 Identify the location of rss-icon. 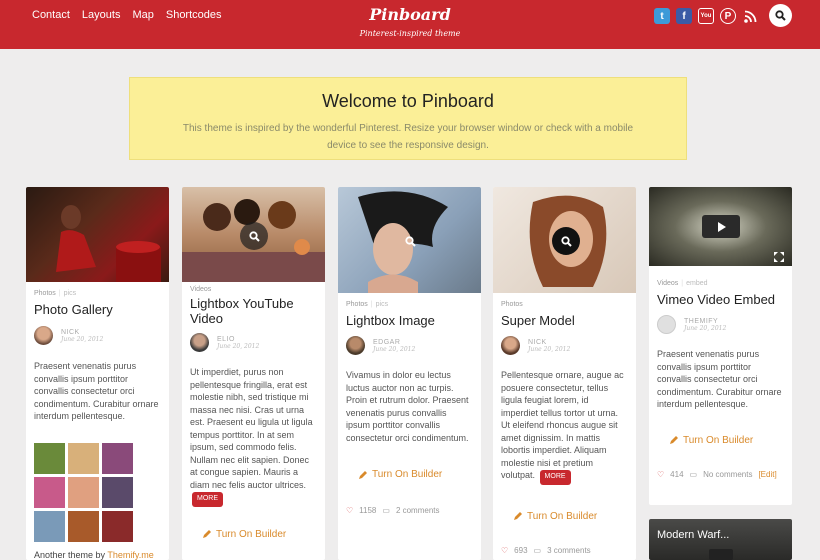
(750, 16).